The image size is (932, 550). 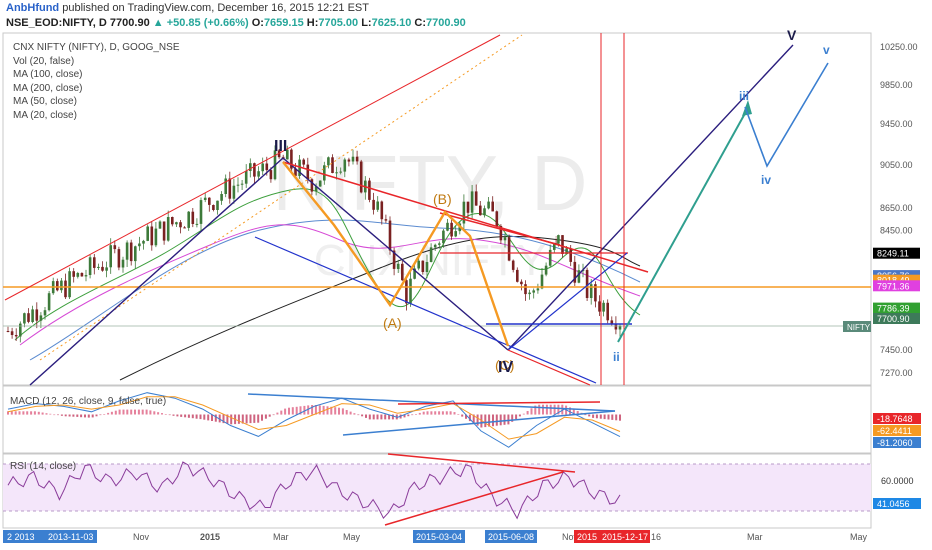 I want to click on time-tick-may-2: May, so click(x=859, y=537).